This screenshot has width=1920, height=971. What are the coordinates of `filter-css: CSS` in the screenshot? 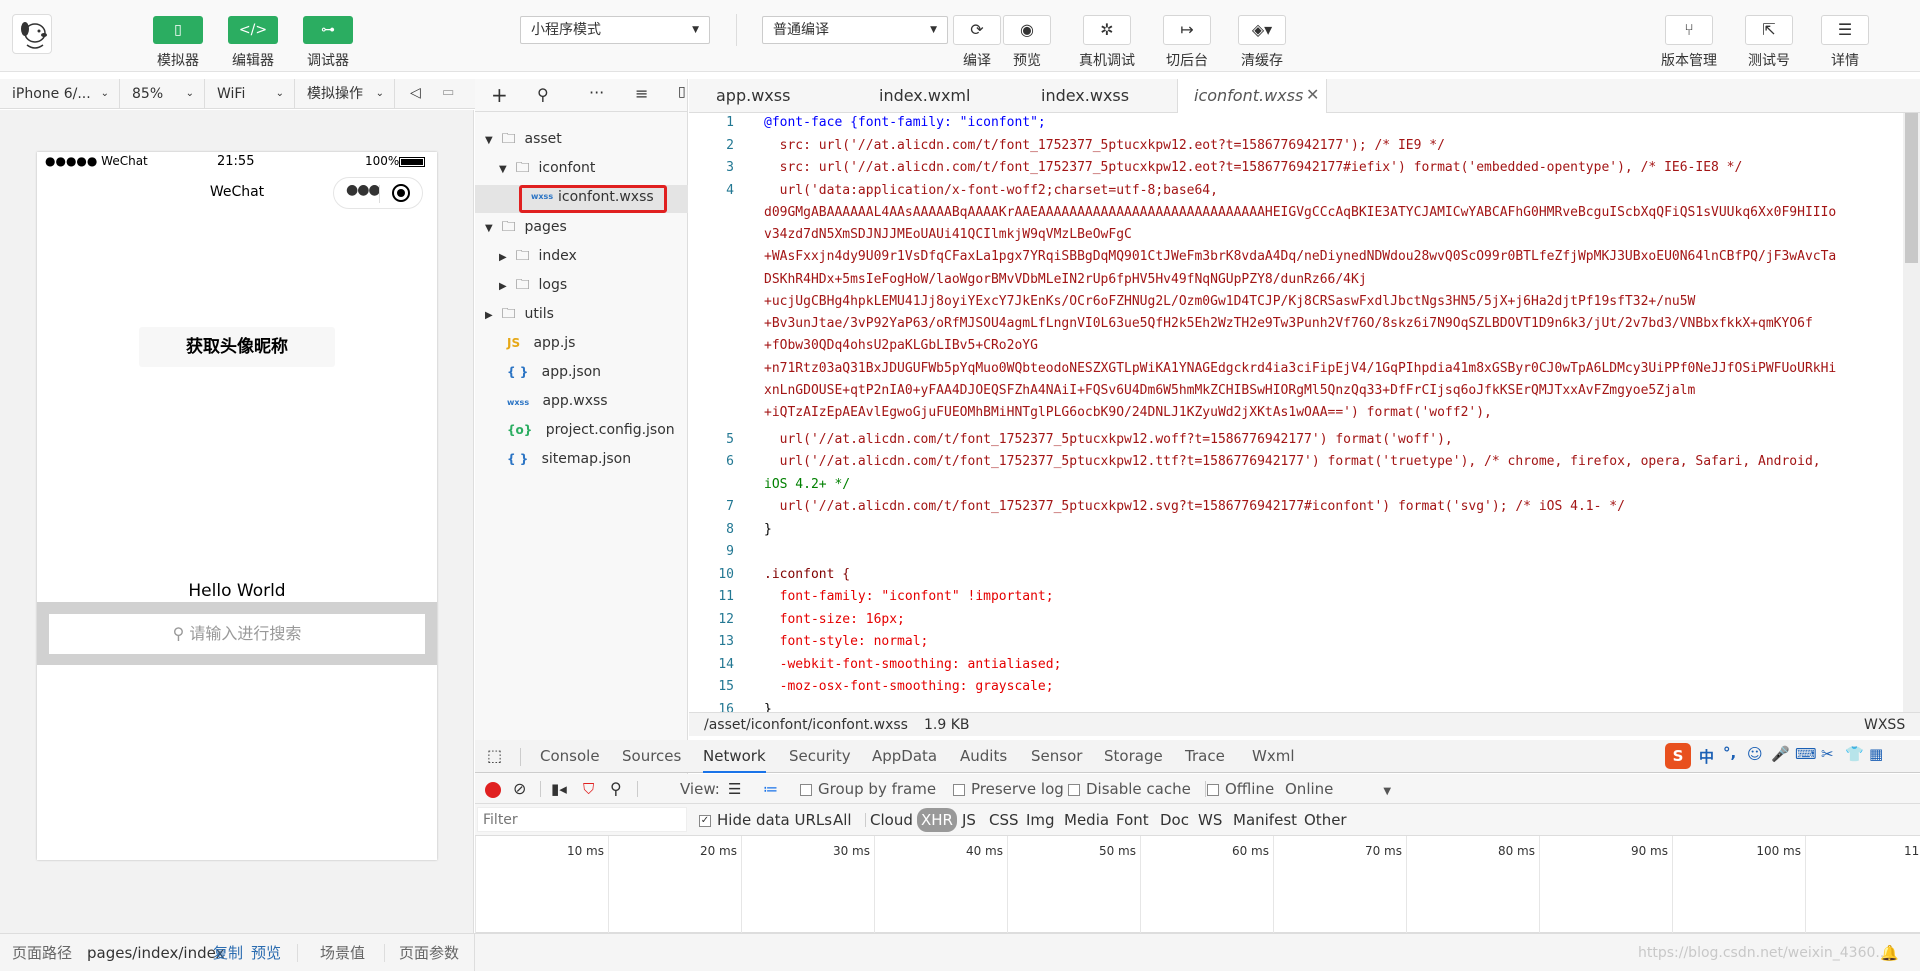 It's located at (1004, 820).